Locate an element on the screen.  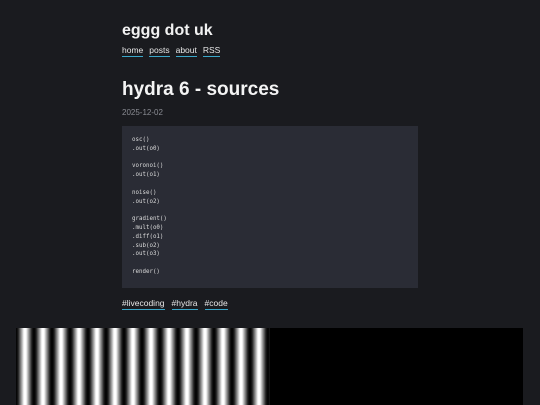
tag-link-hydra: #hydra is located at coordinates (184, 304).